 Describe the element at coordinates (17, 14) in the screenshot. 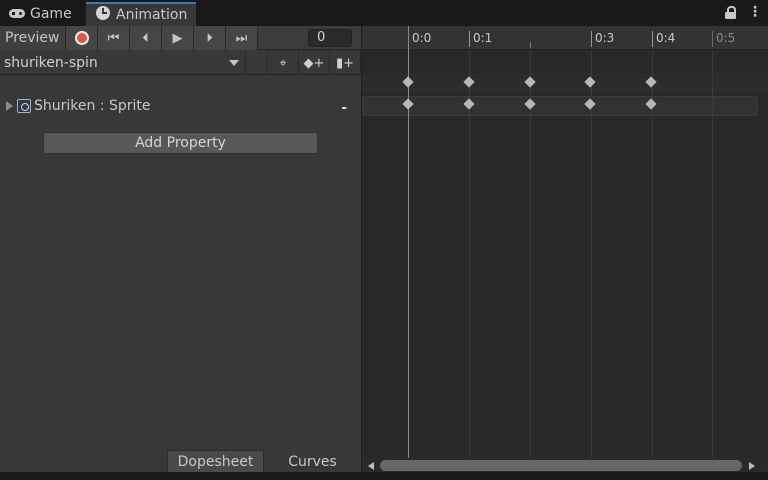

I see `gamepad-icon` at that location.